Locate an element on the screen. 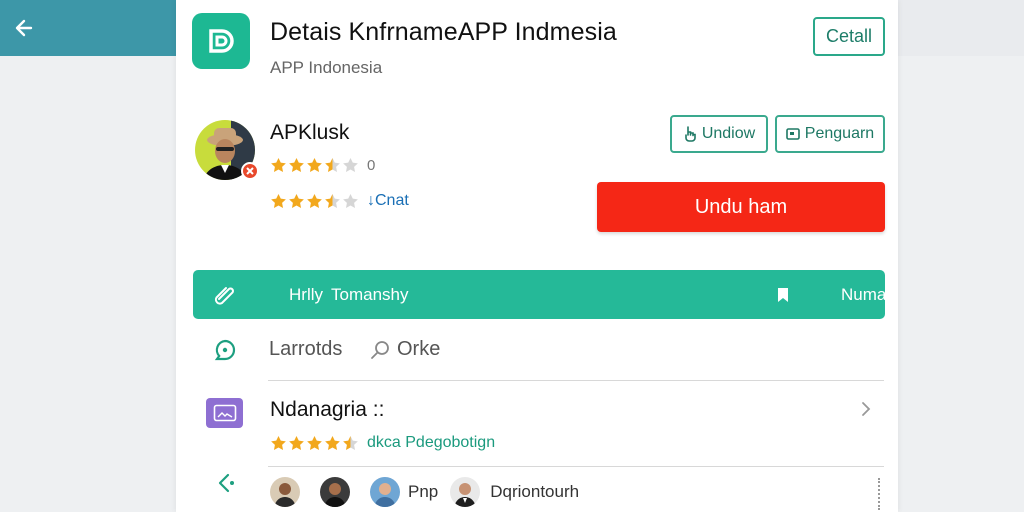 The width and height of the screenshot is (1024, 512). info-row-2: Ndanagria :: dkca Pdegobotign is located at coordinates (539, 426).